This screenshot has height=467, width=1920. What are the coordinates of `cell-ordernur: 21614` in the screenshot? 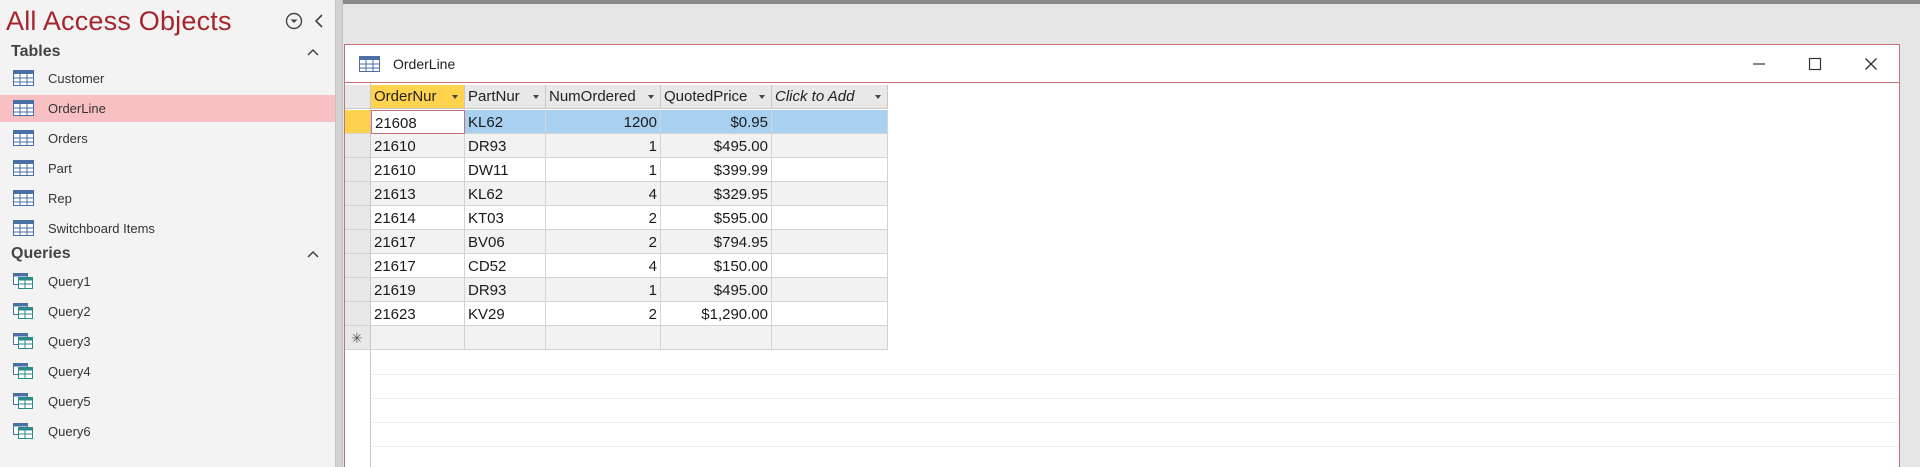 It's located at (418, 218).